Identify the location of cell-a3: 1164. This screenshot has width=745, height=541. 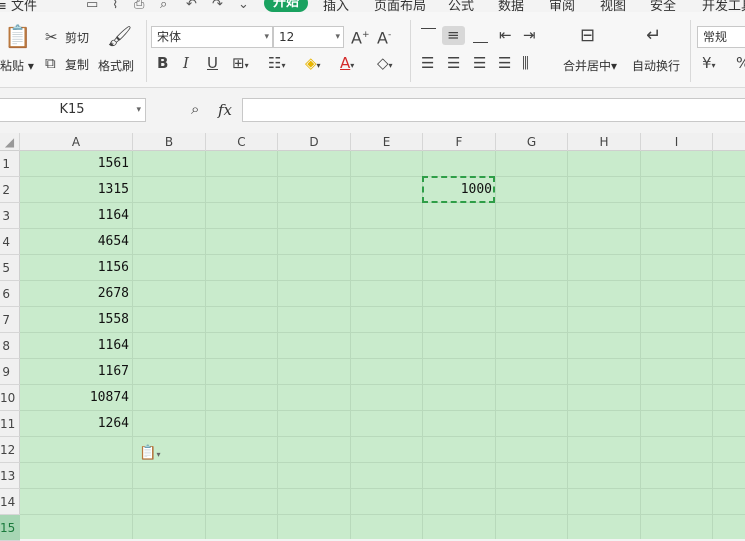
(76, 216).